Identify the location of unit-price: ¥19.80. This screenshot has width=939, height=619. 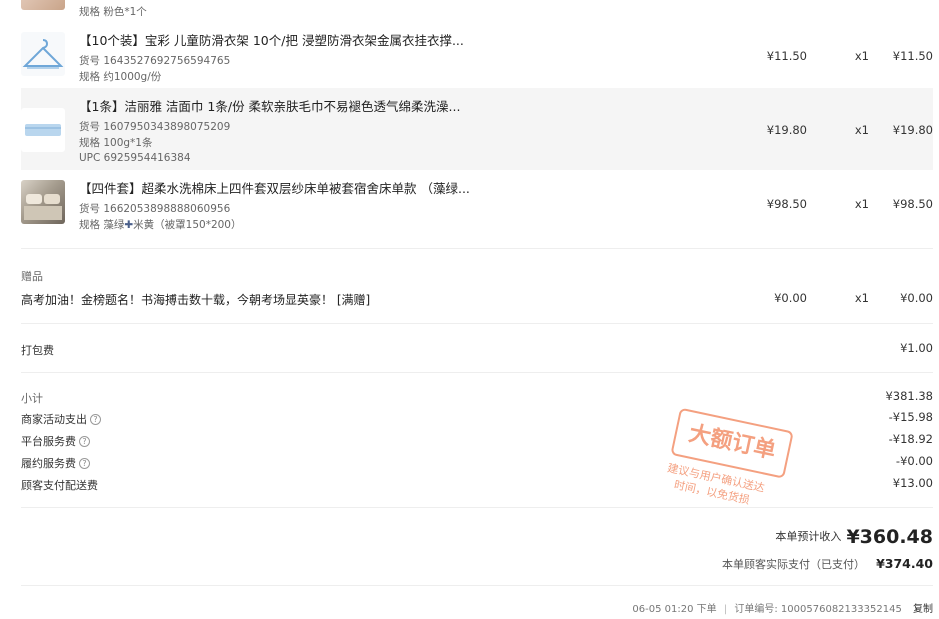
(786, 130).